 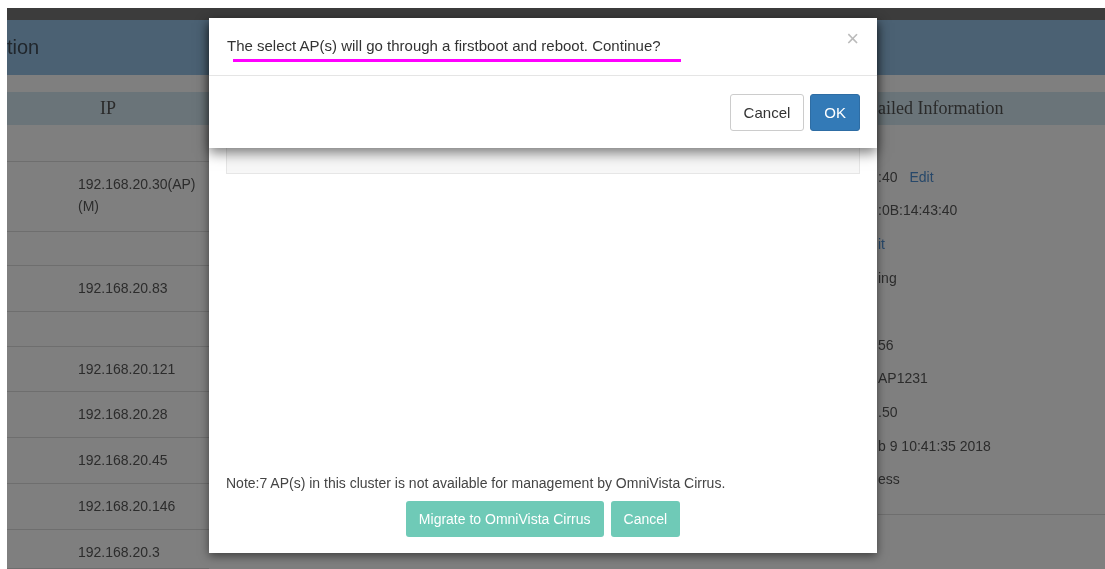 What do you see at coordinates (887, 277) in the screenshot?
I see `detail-value: ing` at bounding box center [887, 277].